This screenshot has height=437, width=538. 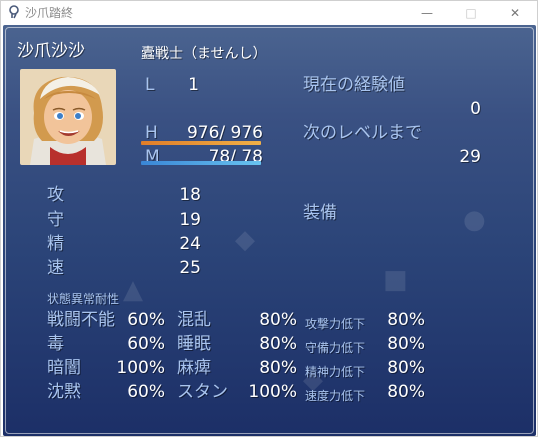 I want to click on actor-name: 沙爪沙沙, so click(x=51, y=51).